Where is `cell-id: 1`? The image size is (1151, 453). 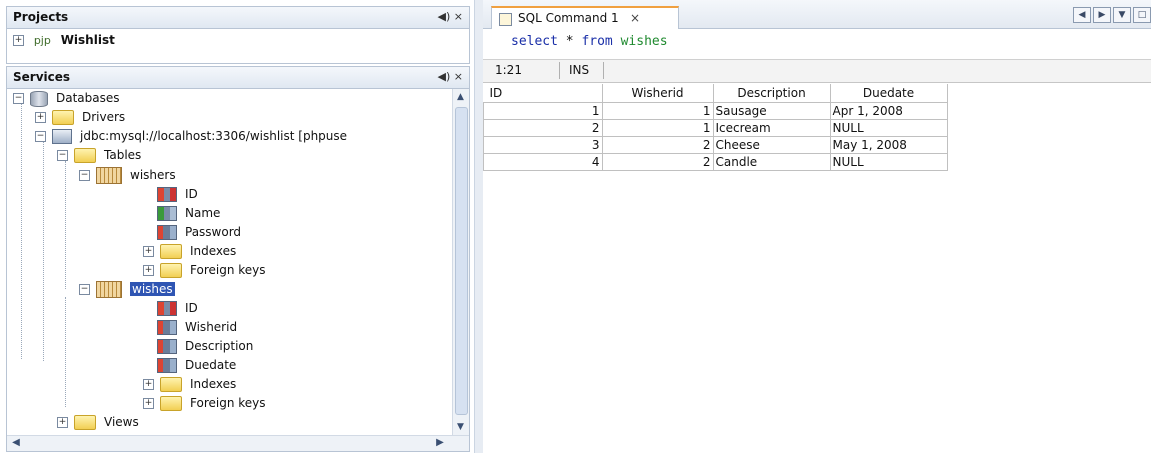
cell-id: 1 is located at coordinates (543, 111).